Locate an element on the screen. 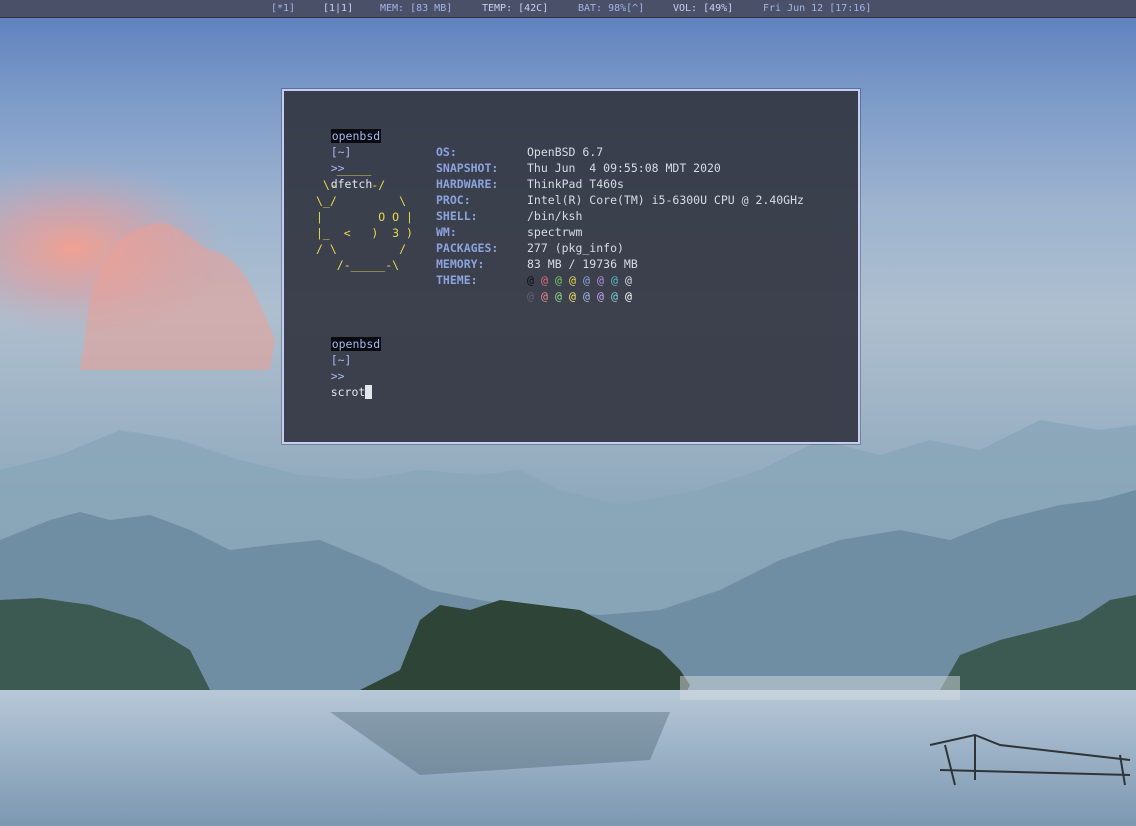 The height and width of the screenshot is (826, 1136). battery-status: BAT: 98%[^] is located at coordinates (611, 8).